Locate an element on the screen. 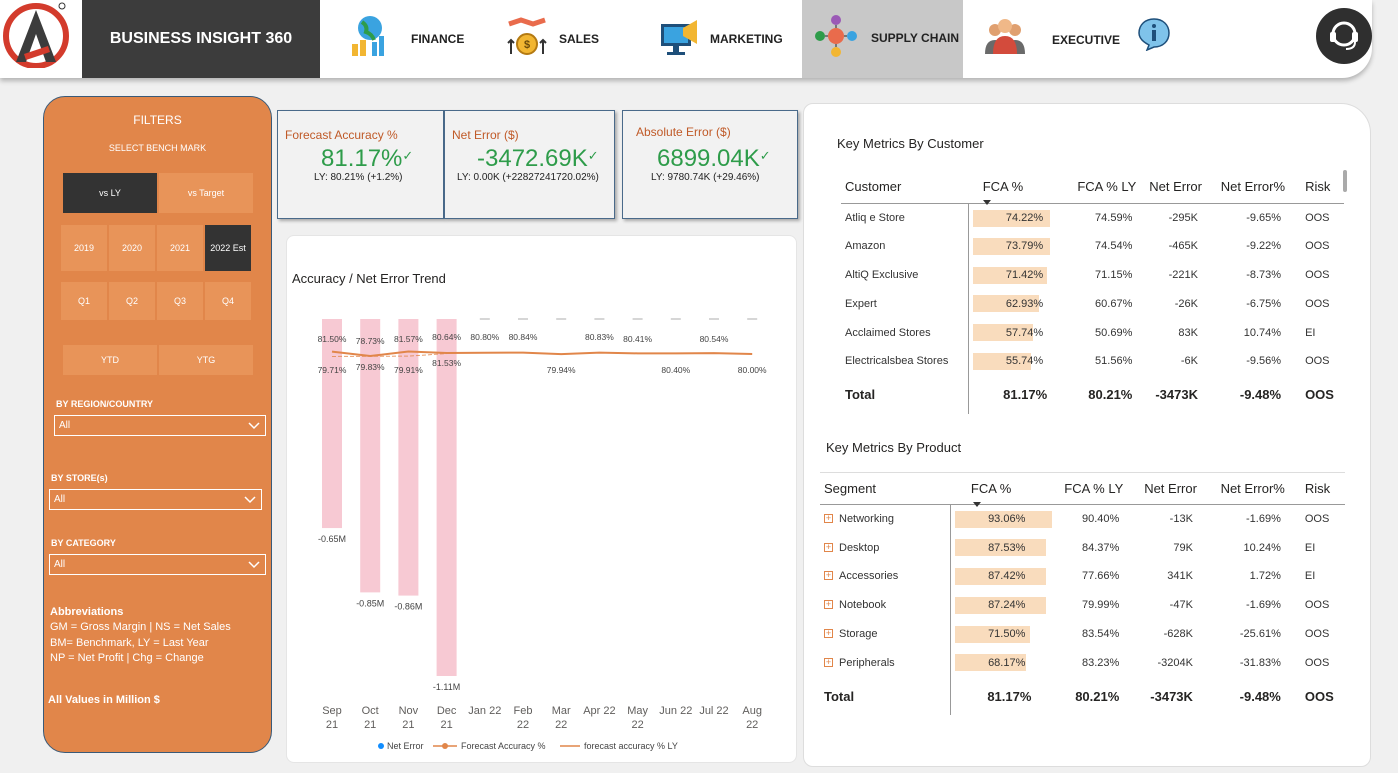  nav-sales: $ SALES is located at coordinates (560, 39).